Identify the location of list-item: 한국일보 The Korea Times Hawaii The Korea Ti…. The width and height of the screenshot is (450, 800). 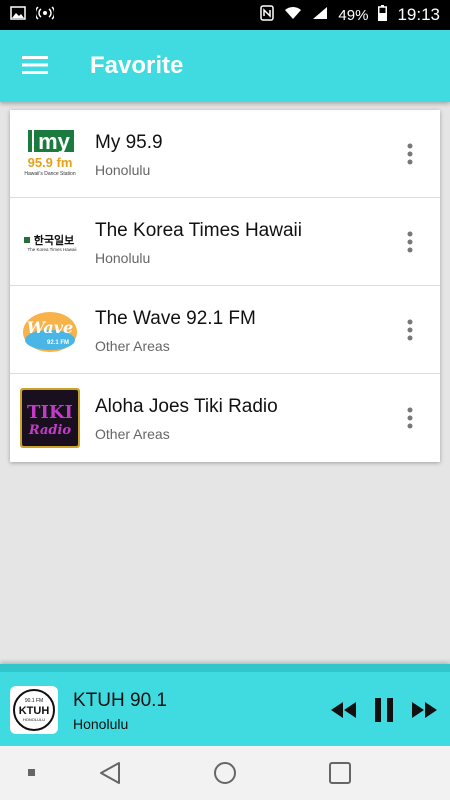
(225, 242).